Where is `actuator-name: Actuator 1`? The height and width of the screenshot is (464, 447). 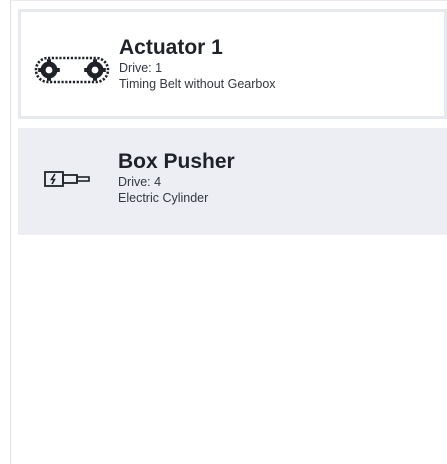 actuator-name: Actuator 1 is located at coordinates (171, 47).